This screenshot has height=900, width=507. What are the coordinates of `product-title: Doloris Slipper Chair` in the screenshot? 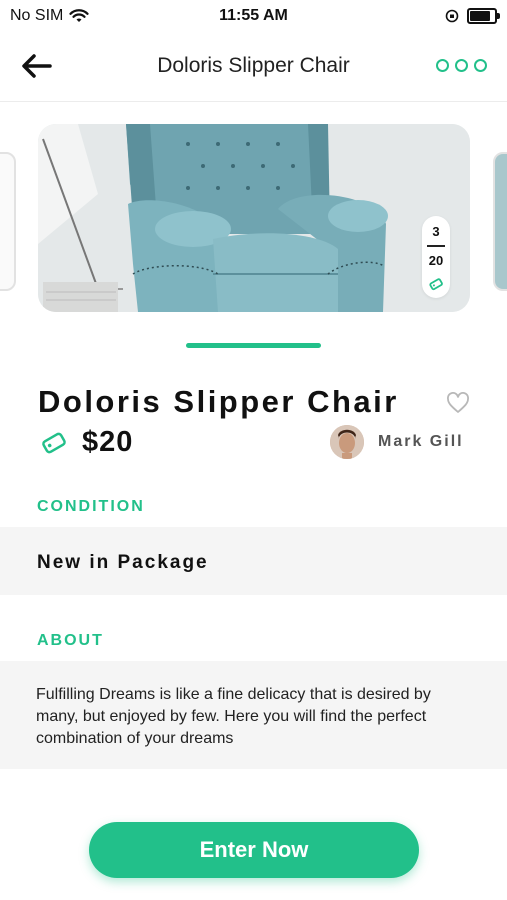 It's located at (218, 401).